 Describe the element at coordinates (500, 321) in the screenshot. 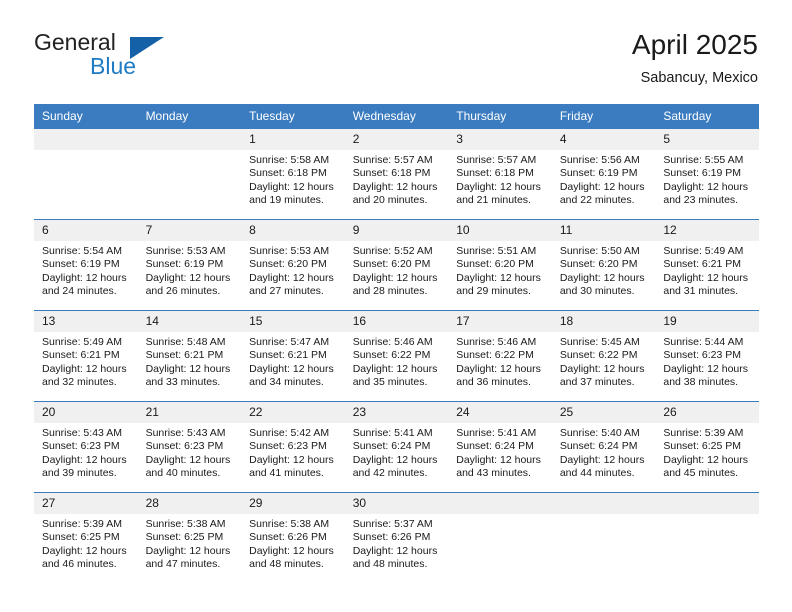

I see `day-number: 17` at that location.